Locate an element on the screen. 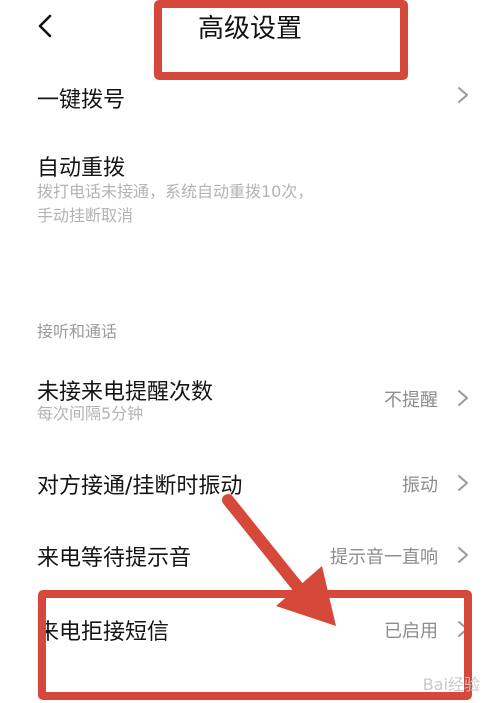  settings-item-missed-call-reminder: 未接来电提醒次数 每次间隔5分钟 不提醒 is located at coordinates (250, 402).